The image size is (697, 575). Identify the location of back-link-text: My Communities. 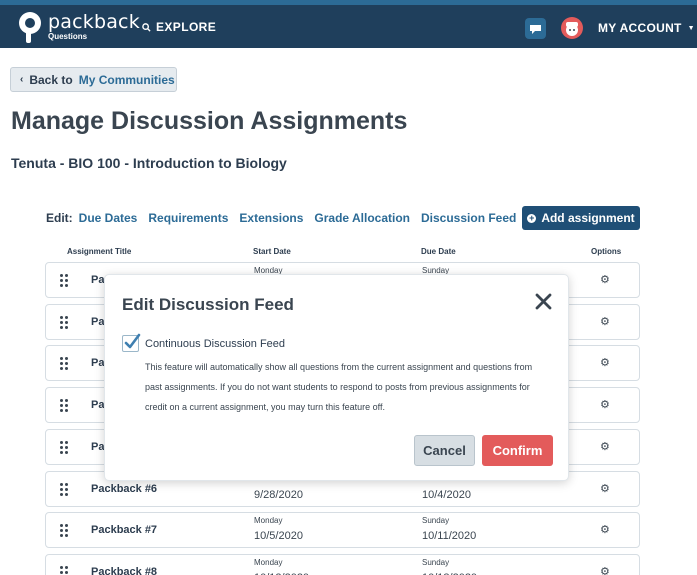
(126, 79).